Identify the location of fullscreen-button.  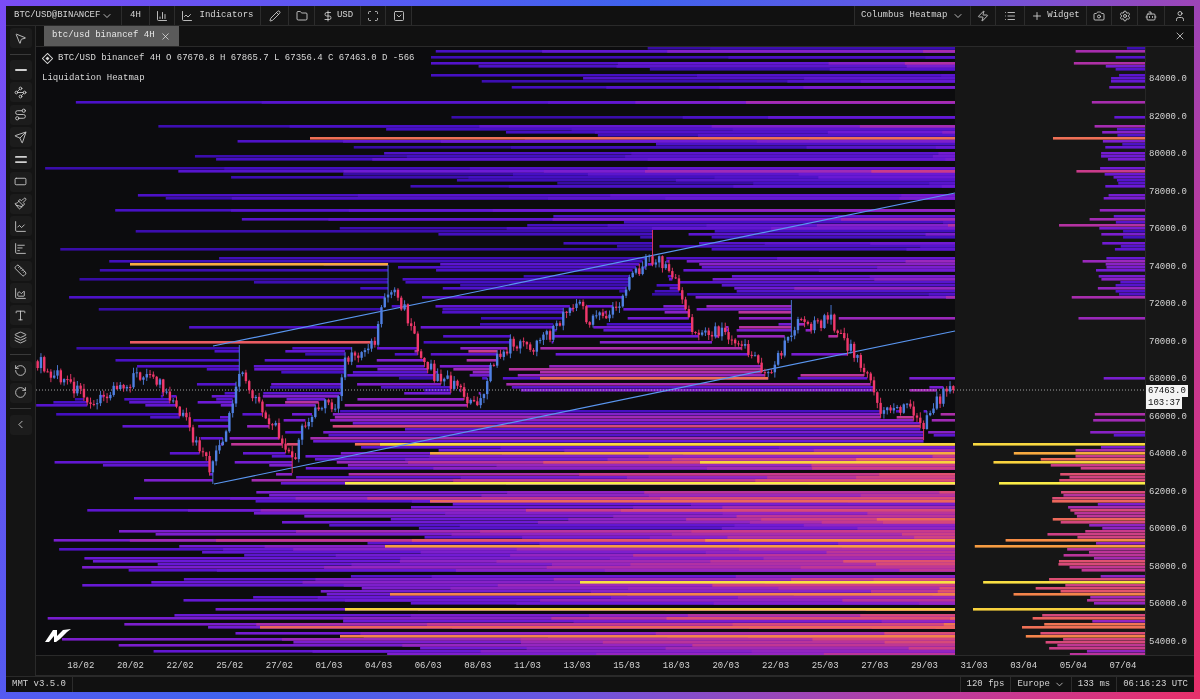
(373, 15).